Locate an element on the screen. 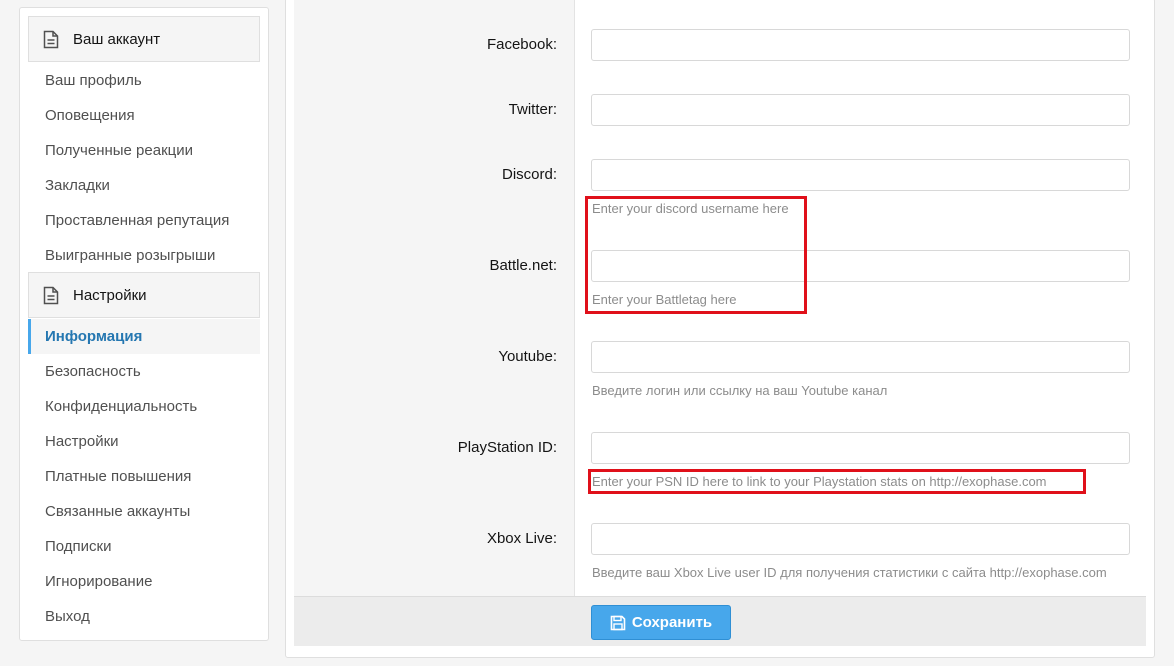 This screenshot has width=1174, height=666. twitter-input is located at coordinates (860, 110).